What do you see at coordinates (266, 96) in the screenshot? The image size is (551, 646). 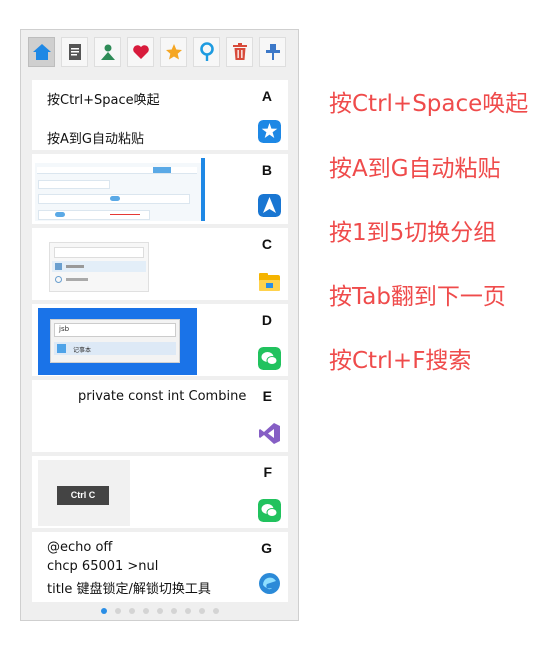 I see `shortcut-key-label: A` at bounding box center [266, 96].